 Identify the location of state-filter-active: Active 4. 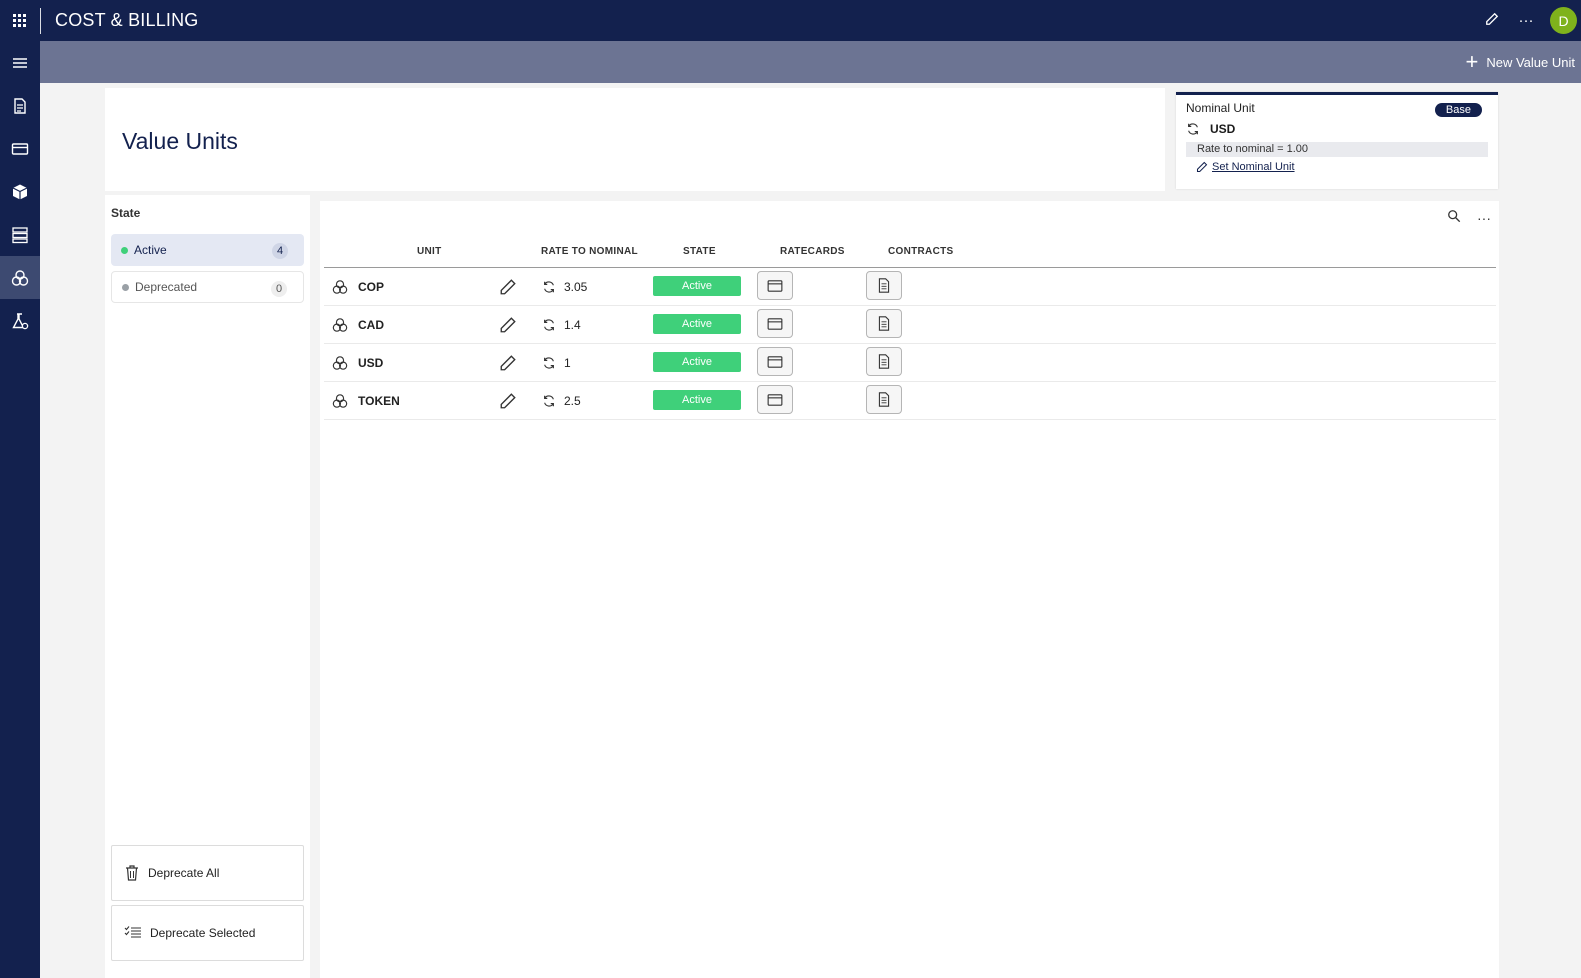
(207, 250).